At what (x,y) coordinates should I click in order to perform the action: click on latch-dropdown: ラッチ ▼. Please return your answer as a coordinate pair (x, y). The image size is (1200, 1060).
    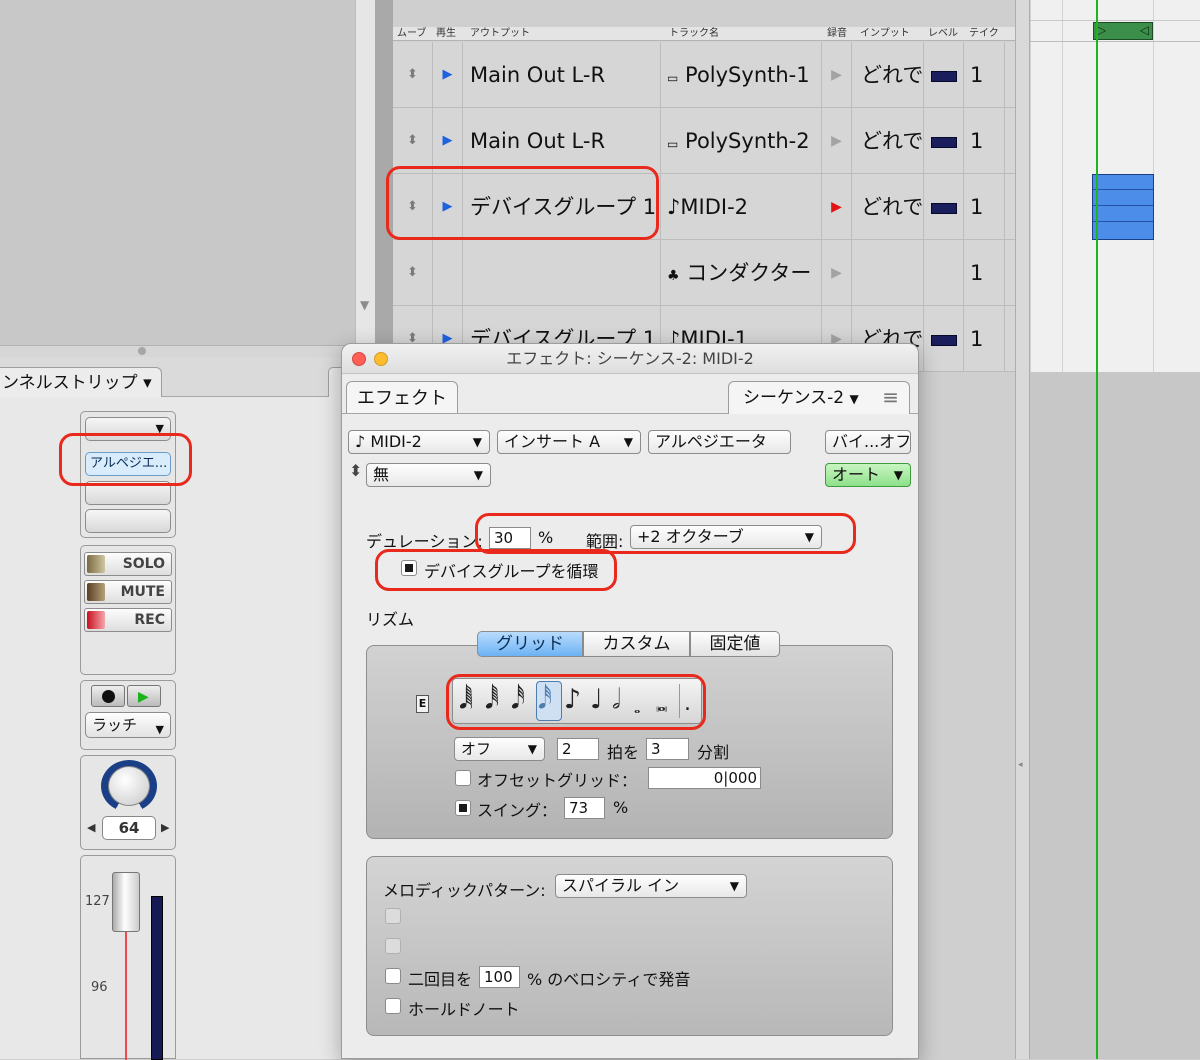
    Looking at the image, I should click on (128, 725).